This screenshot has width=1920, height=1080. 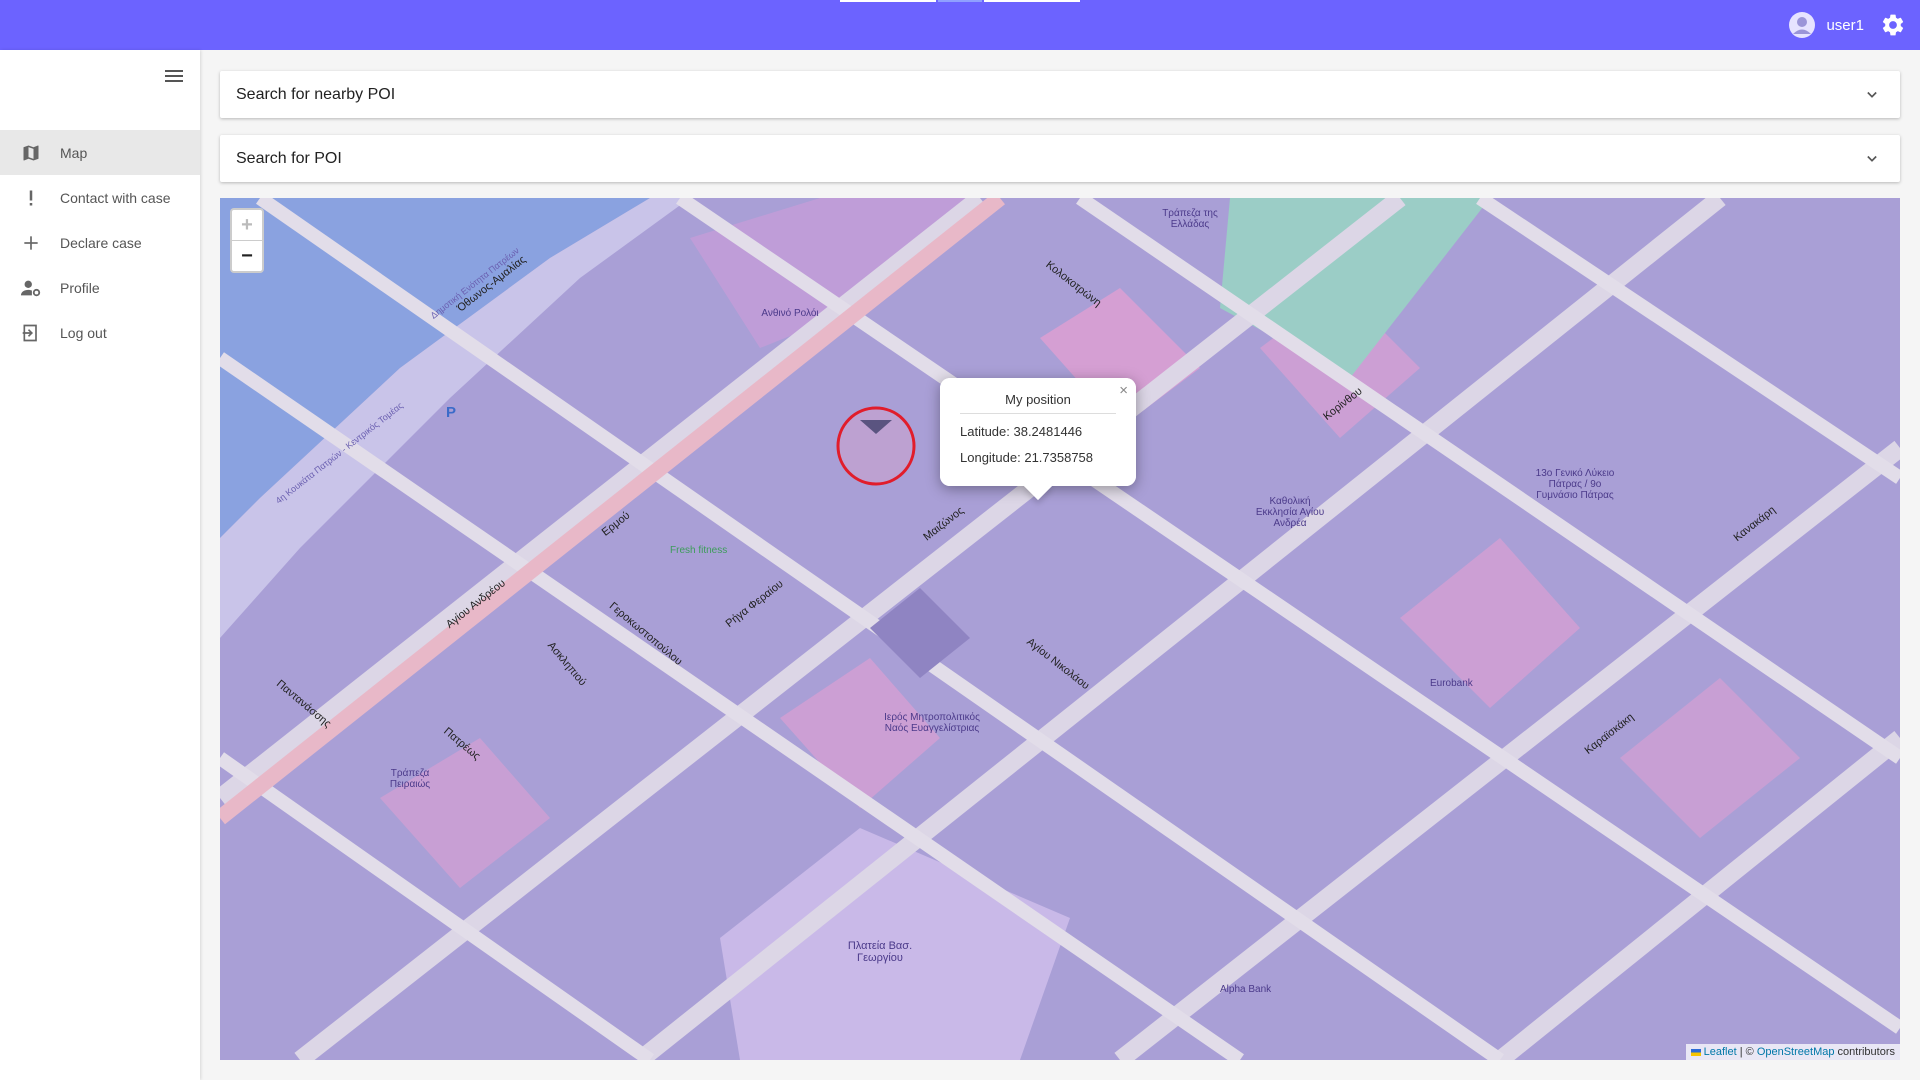 I want to click on sidebar-item-label: Log out, so click(x=83, y=332).